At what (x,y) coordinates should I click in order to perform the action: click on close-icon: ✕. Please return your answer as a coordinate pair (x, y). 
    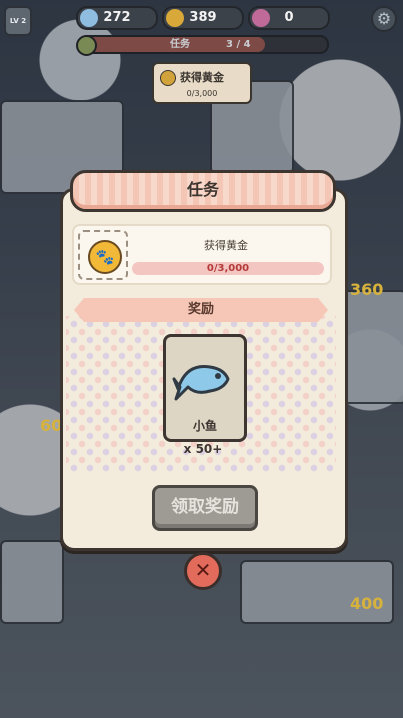
    Looking at the image, I should click on (203, 570).